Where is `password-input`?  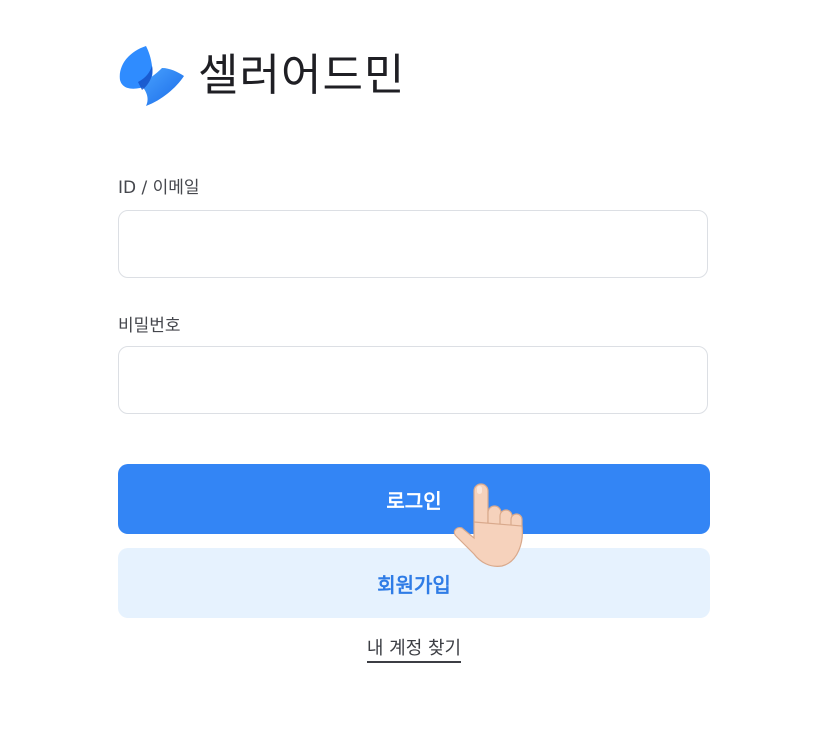 password-input is located at coordinates (413, 380).